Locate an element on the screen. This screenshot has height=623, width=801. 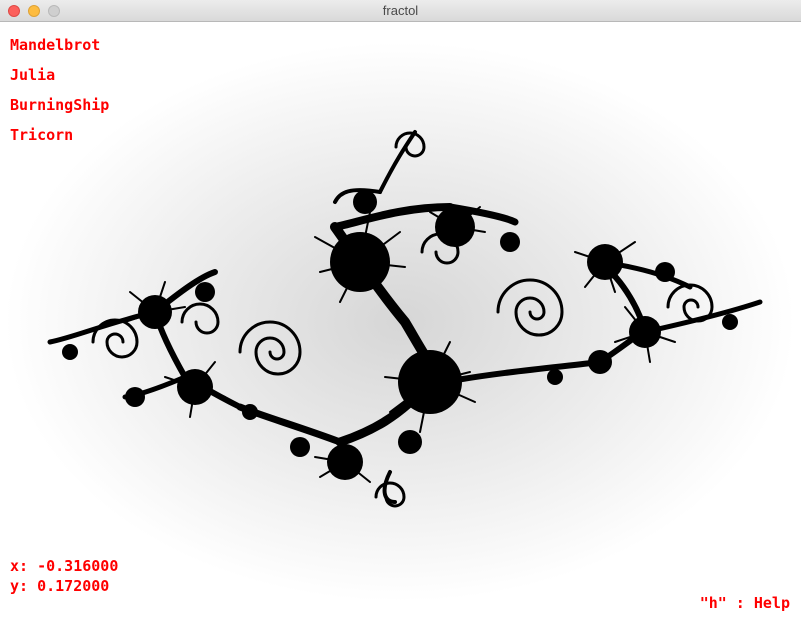
fractal-menu: Mandelbrot Julia BurningShip Tricorn is located at coordinates (59, 94).